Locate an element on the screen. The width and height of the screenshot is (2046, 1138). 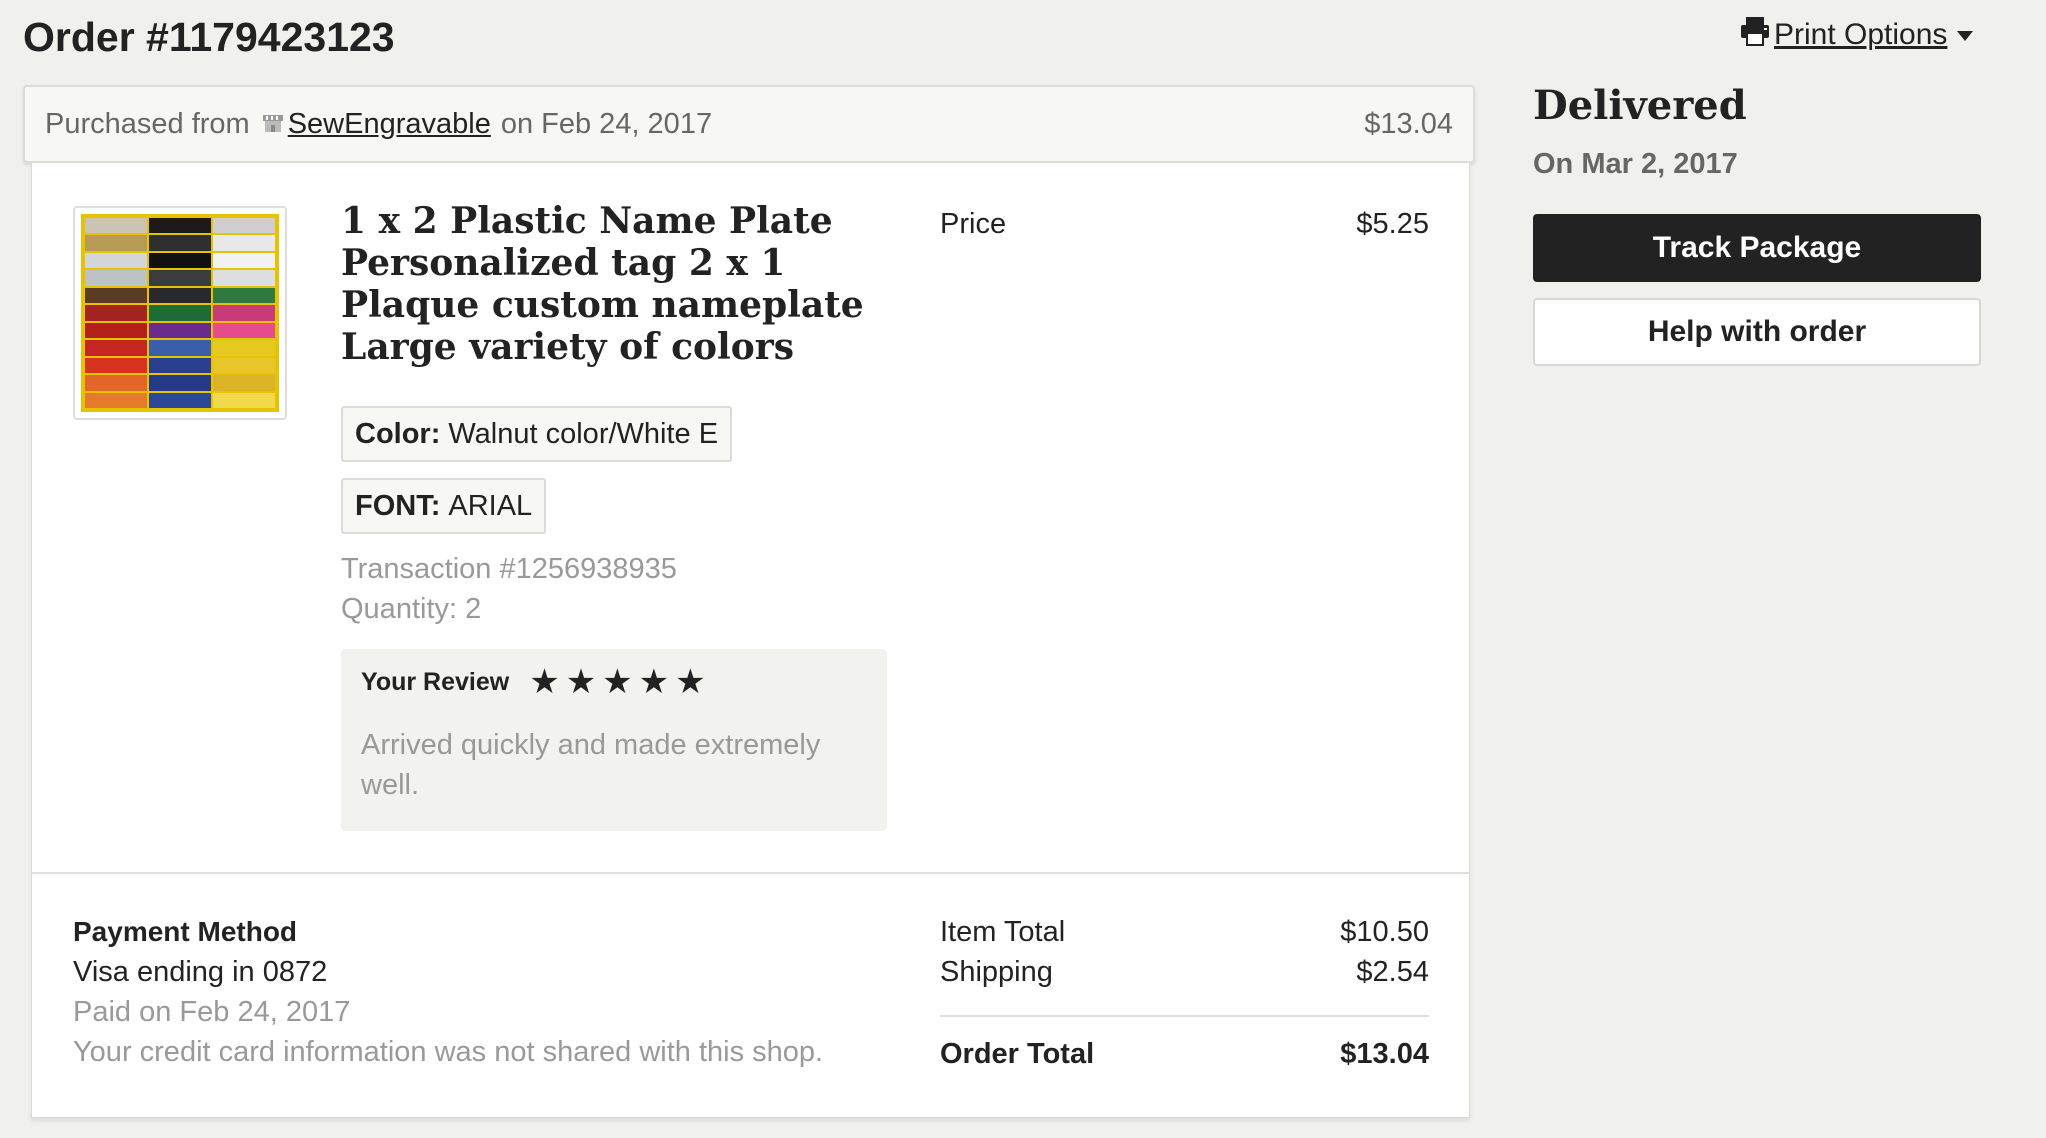
help-with-order-button: Help with order is located at coordinates (1757, 332).